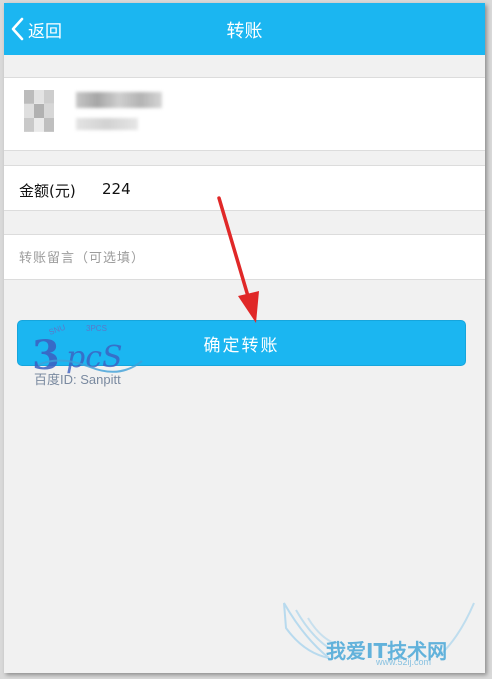  Describe the element at coordinates (244, 188) in the screenshot. I see `amount-row: 金额(元) 224` at that location.